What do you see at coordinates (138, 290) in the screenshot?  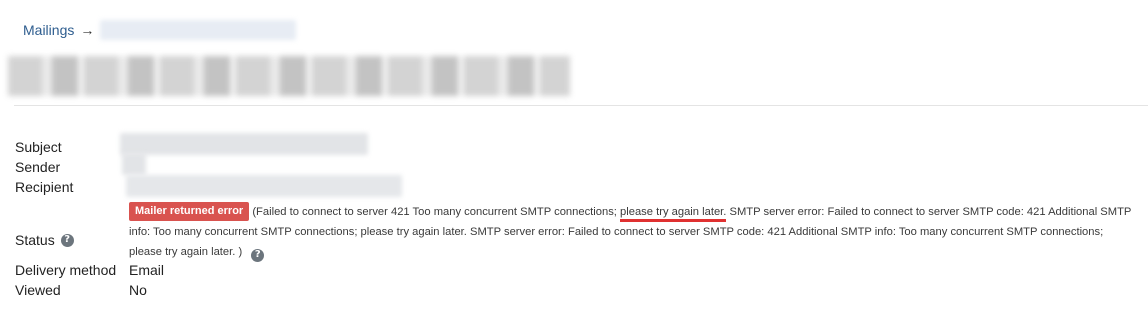 I see `viewed-value: No` at bounding box center [138, 290].